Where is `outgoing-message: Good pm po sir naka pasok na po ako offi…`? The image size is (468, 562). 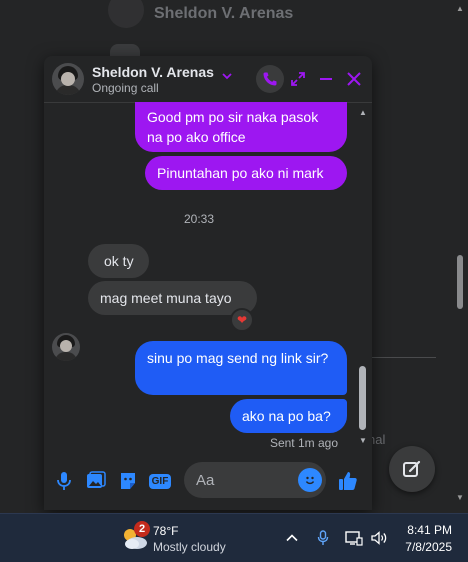
outgoing-message: Good pm po sir naka pasok na po ako offi… is located at coordinates (241, 127).